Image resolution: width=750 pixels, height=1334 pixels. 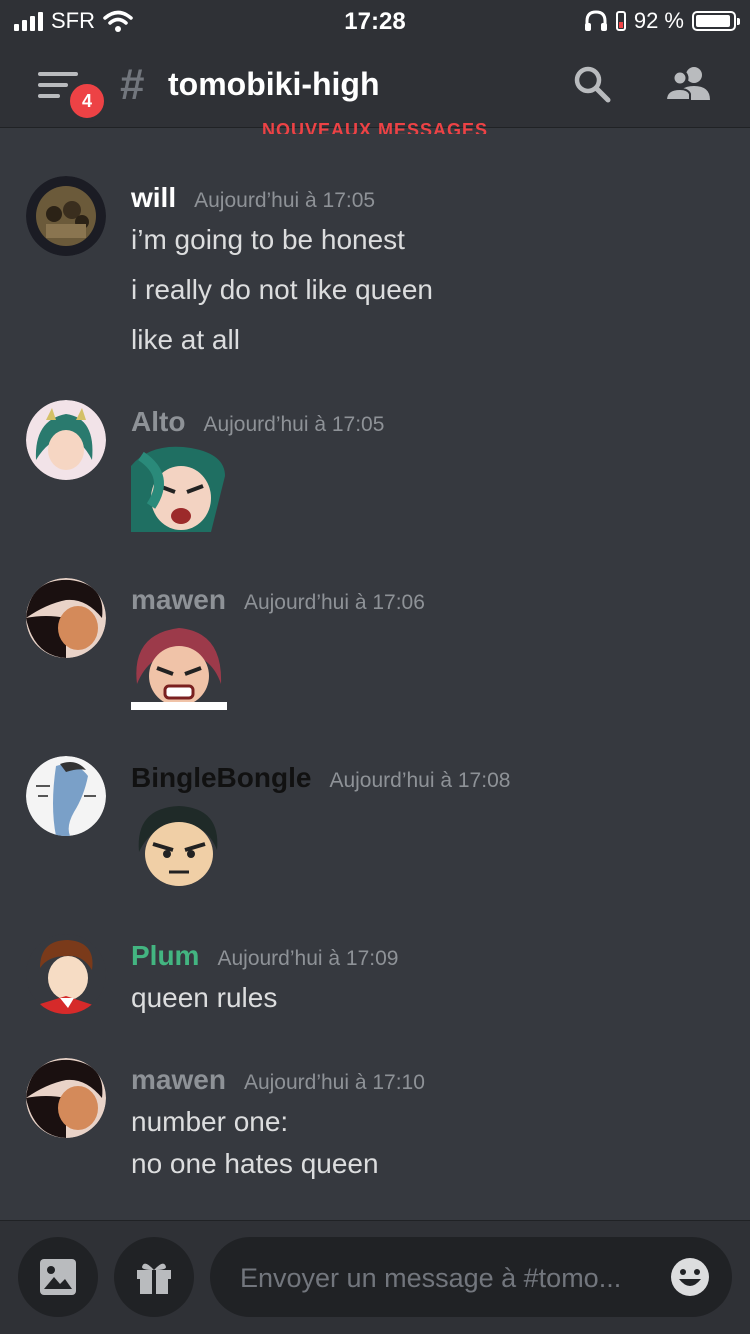 What do you see at coordinates (334, 1082) in the screenshot?
I see `timestamp: Aujourd’hui à 17:10` at bounding box center [334, 1082].